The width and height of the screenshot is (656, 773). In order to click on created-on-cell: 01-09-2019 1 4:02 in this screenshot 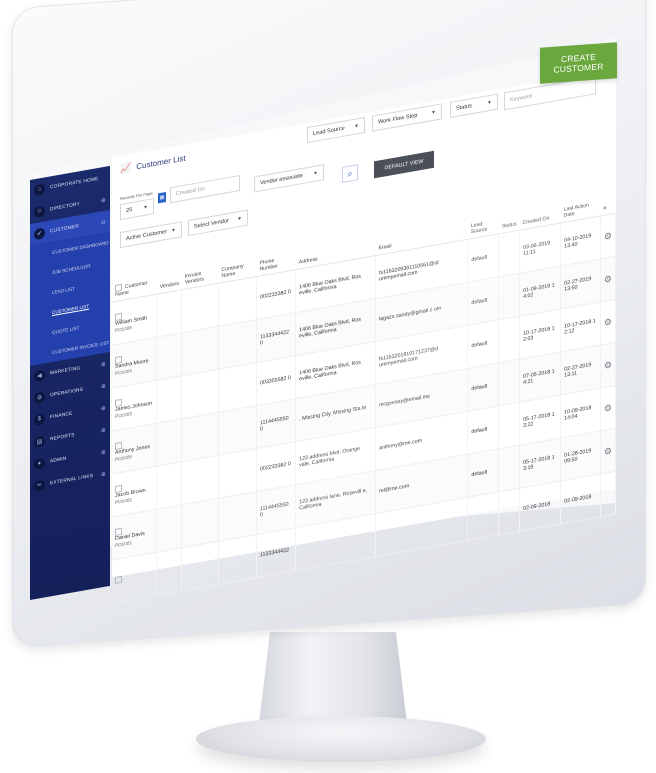, I will do `click(540, 291)`.